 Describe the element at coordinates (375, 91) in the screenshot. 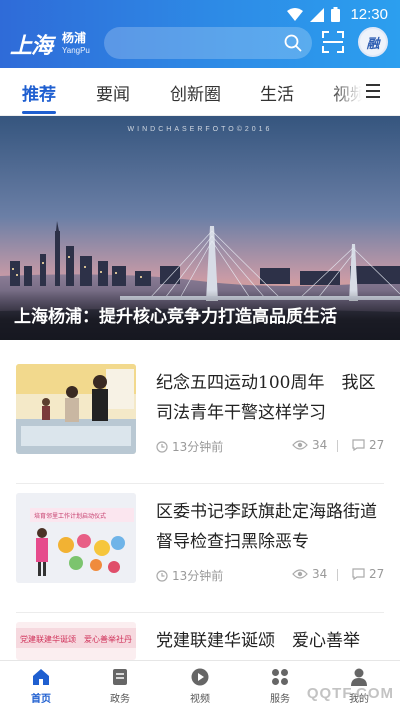

I see `menu-icon` at that location.